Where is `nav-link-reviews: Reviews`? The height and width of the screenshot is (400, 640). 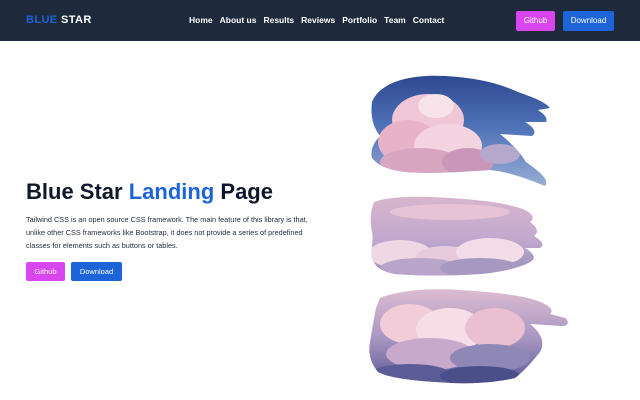 nav-link-reviews: Reviews is located at coordinates (318, 20).